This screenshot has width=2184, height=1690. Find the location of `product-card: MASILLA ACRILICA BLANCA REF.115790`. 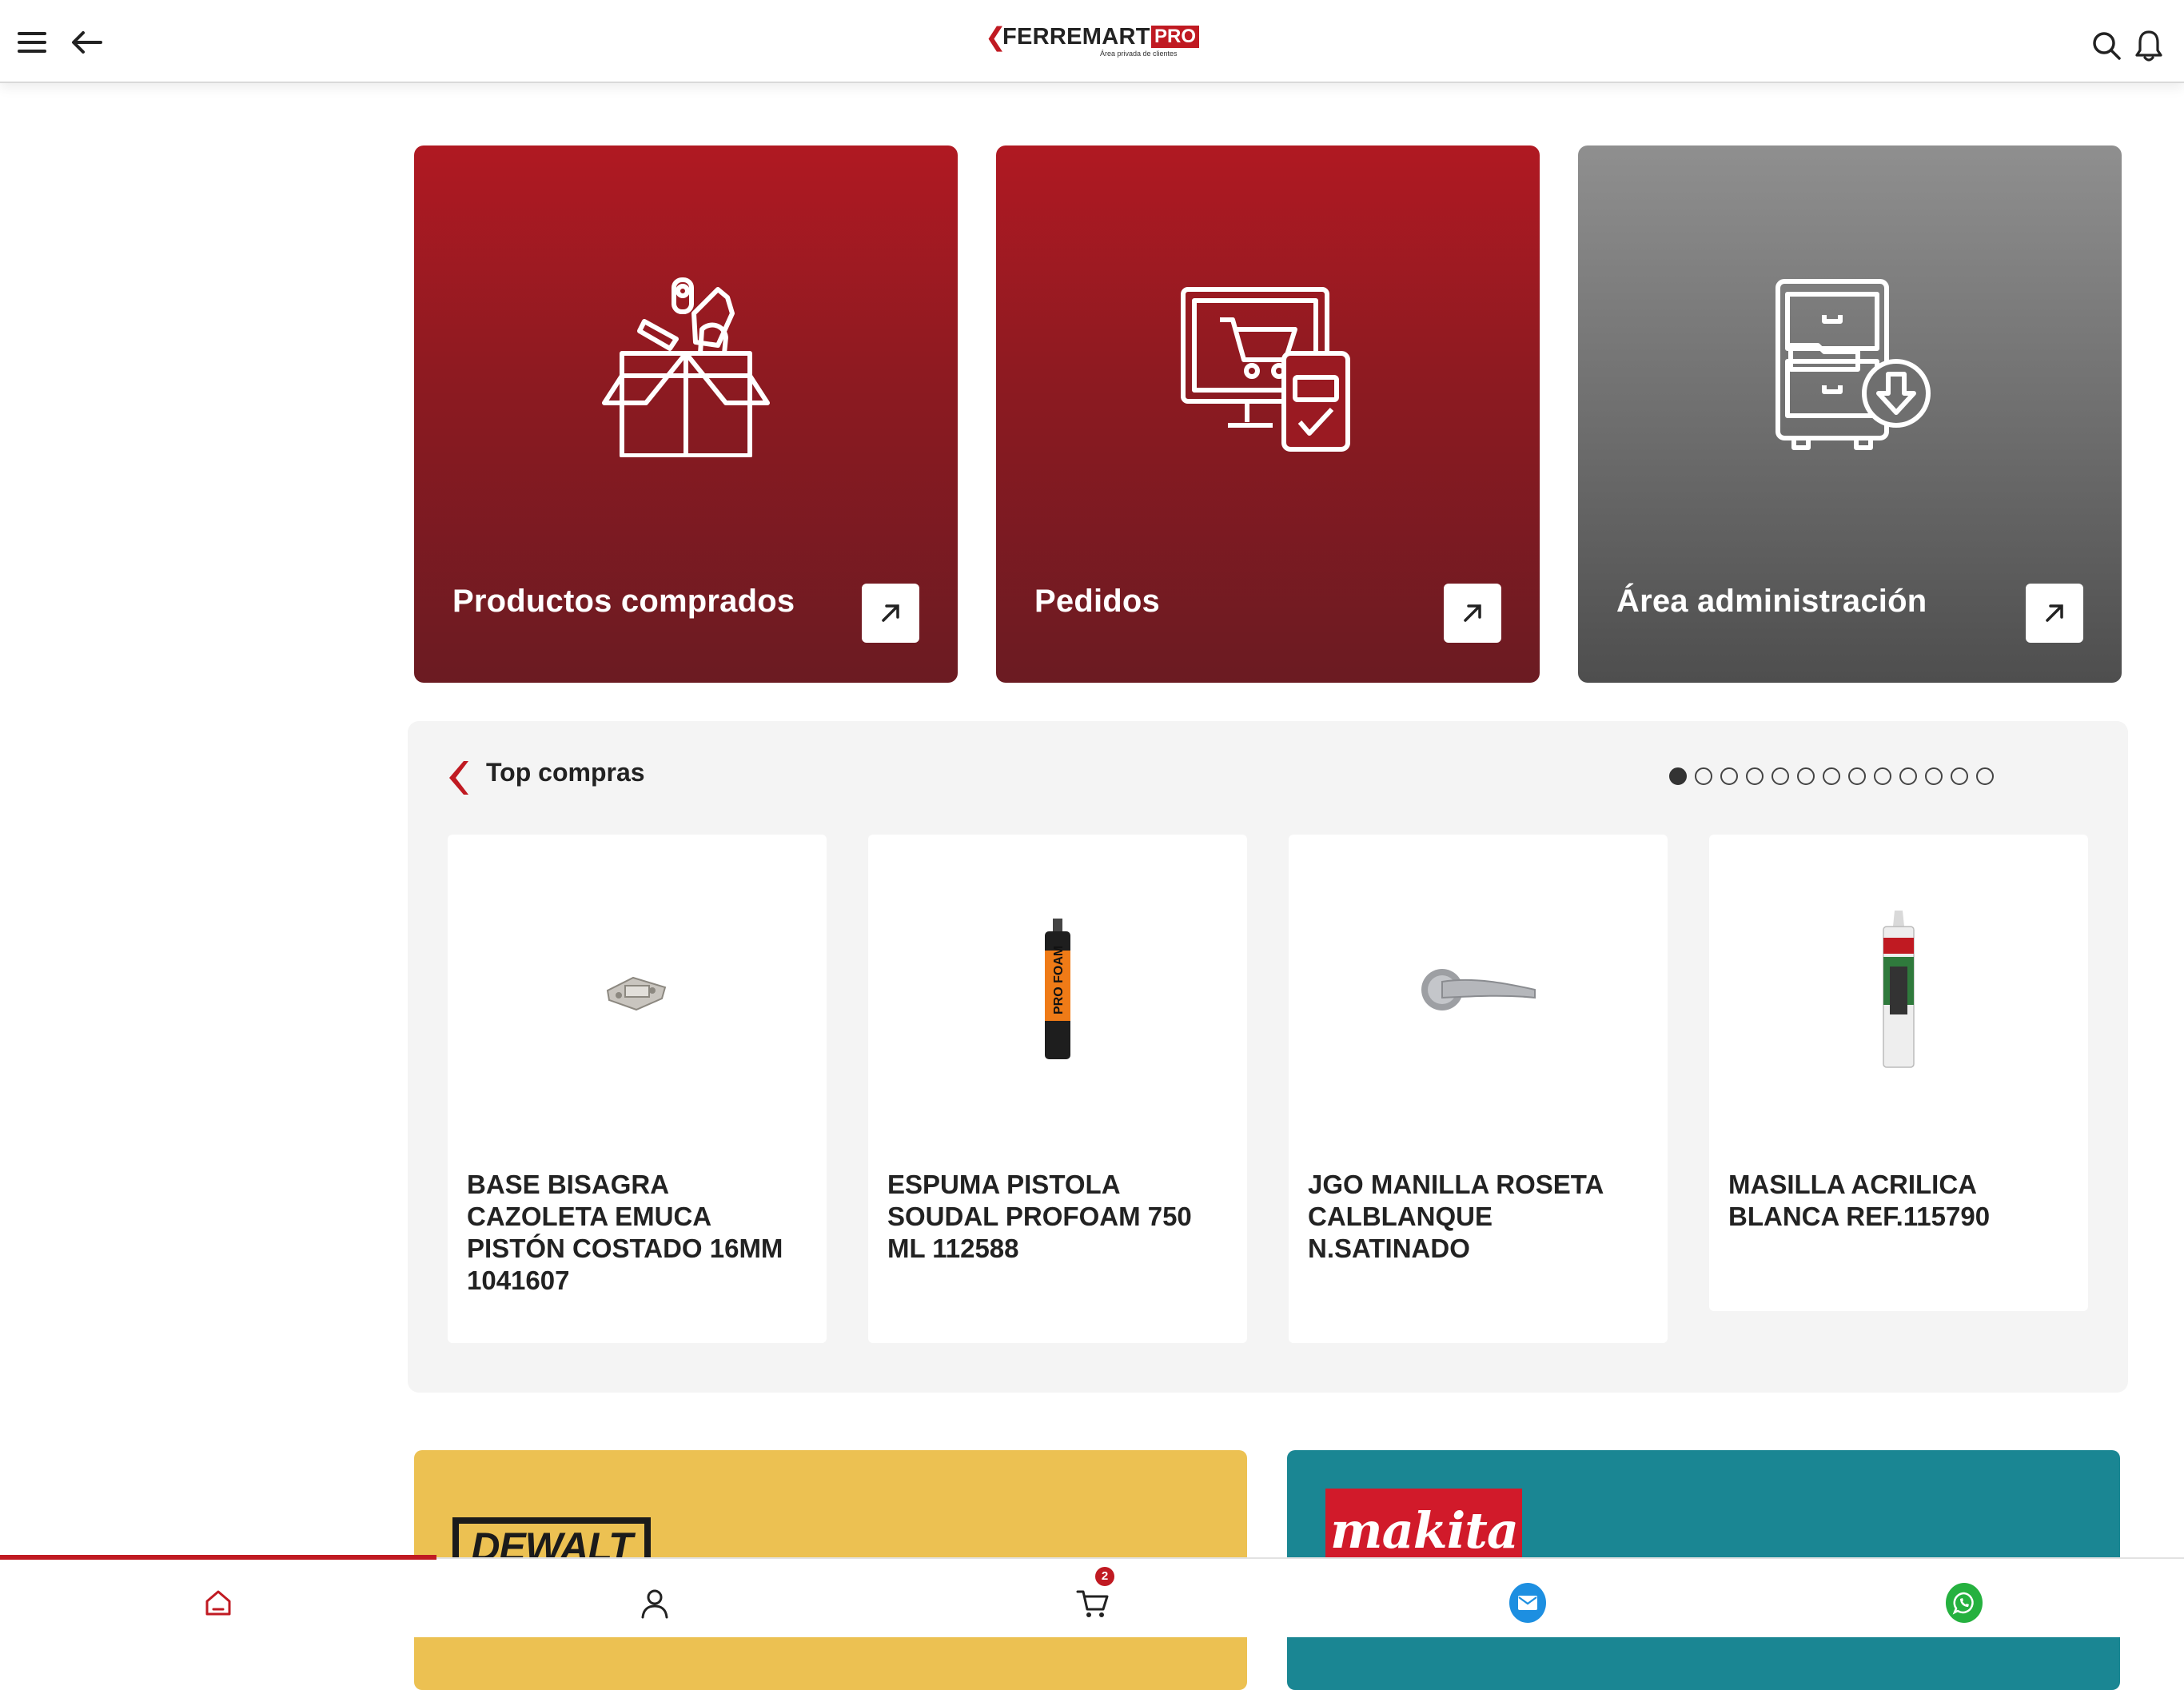

product-card: MASILLA ACRILICA BLANCA REF.115790 is located at coordinates (1898, 1073).